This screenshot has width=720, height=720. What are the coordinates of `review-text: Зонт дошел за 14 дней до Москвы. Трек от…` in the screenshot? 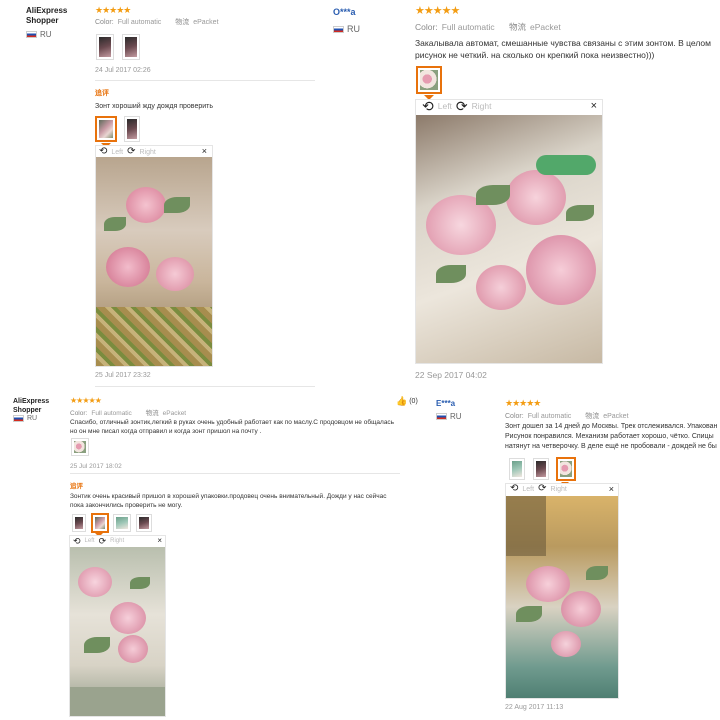 It's located at (611, 436).